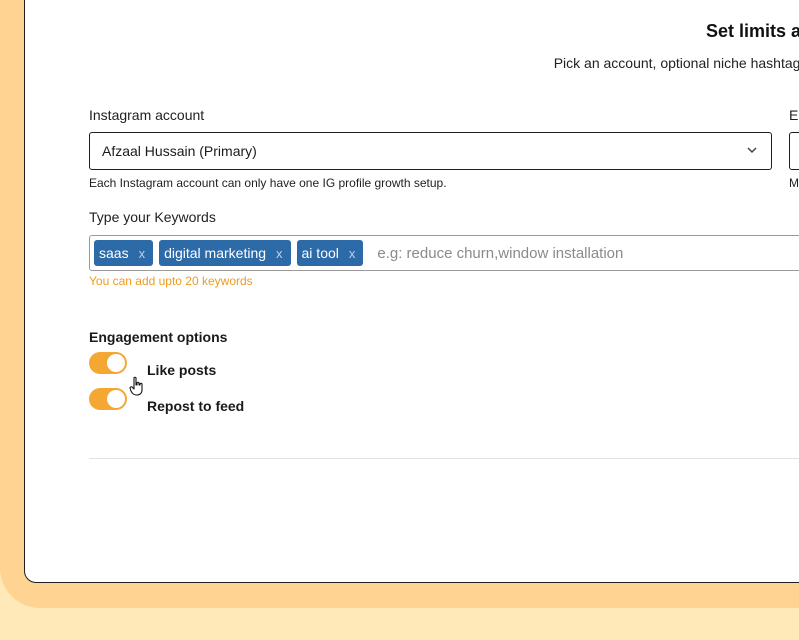 This screenshot has height=640, width=799. What do you see at coordinates (752, 31) in the screenshot?
I see `page-title: Set limits and` at bounding box center [752, 31].